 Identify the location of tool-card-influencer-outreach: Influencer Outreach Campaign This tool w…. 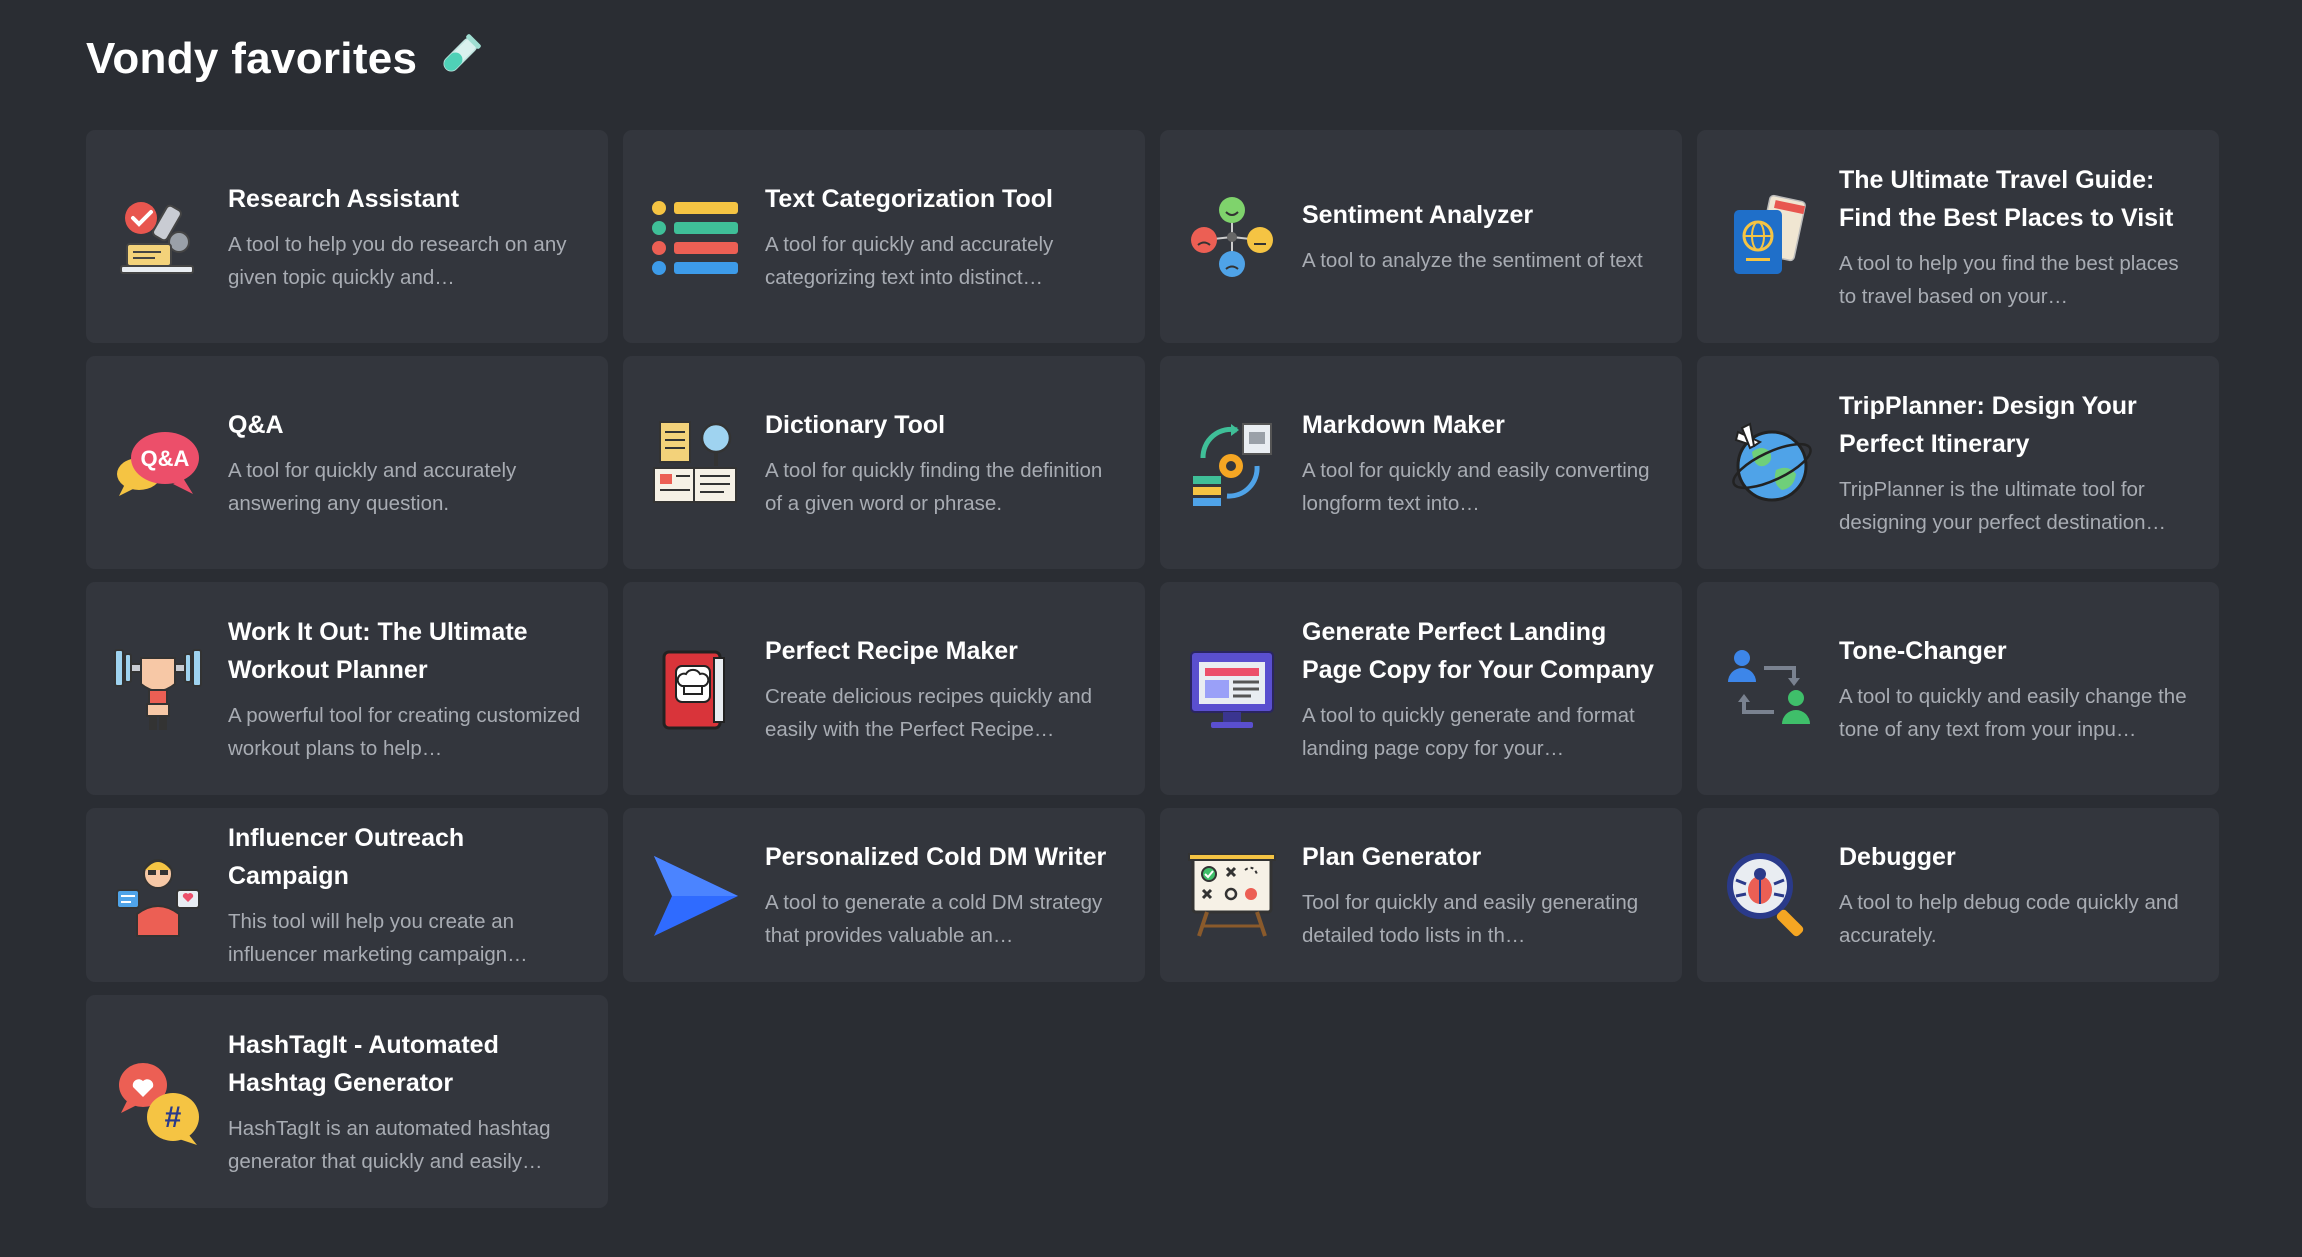
(347, 895).